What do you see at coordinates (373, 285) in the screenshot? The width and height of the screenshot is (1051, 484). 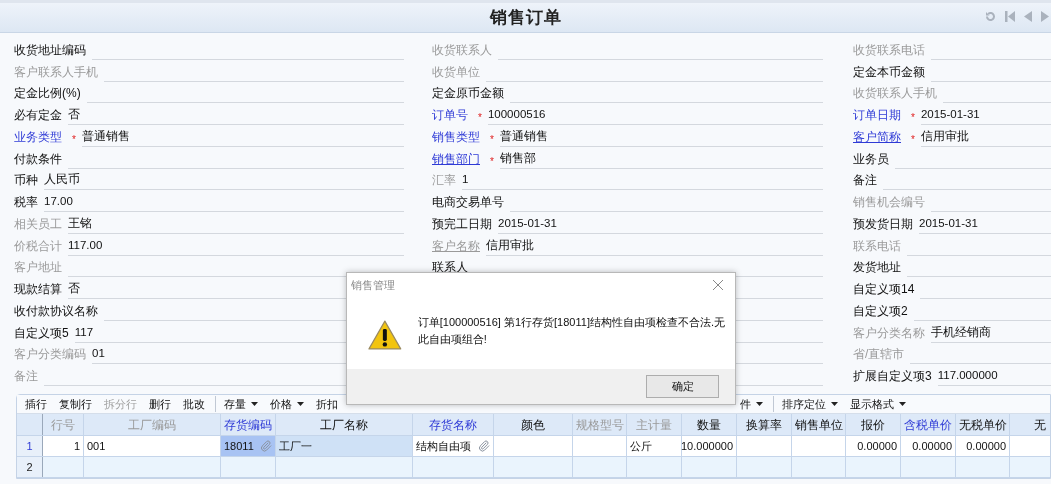 I see `dialog-title: 销售管理` at bounding box center [373, 285].